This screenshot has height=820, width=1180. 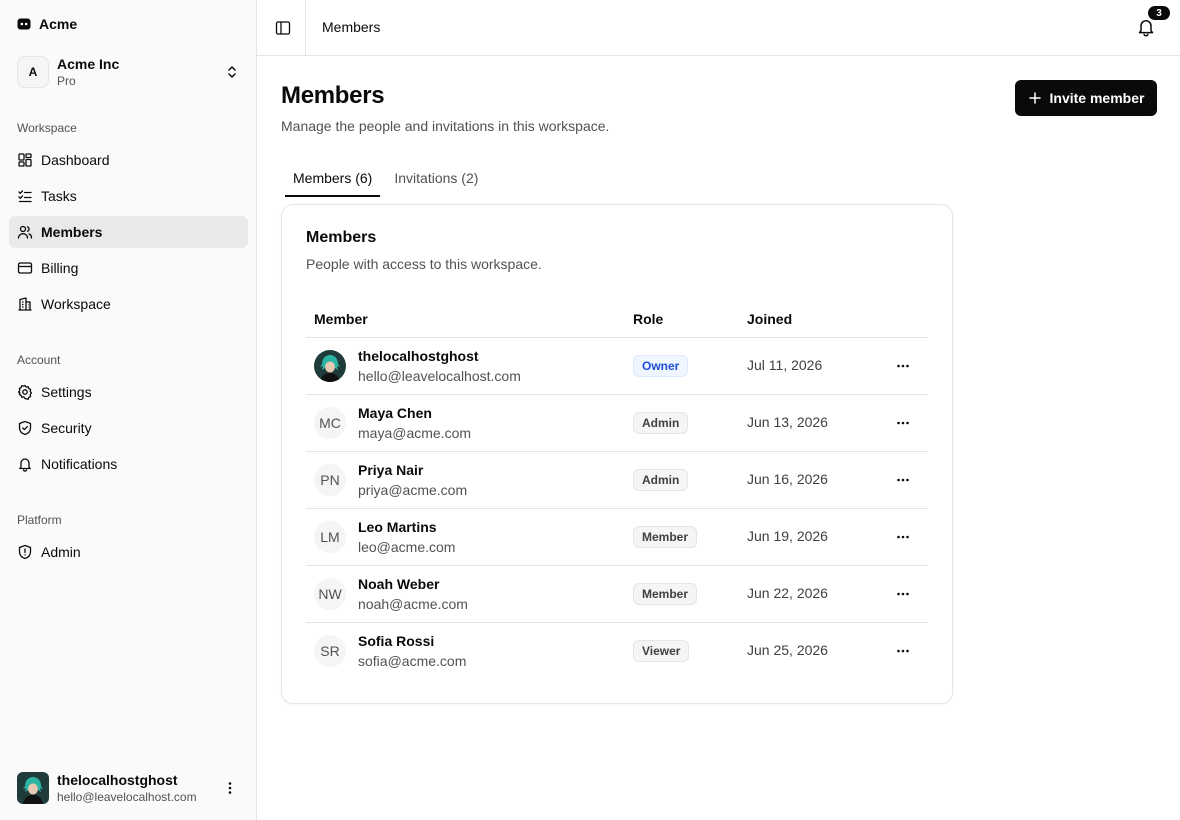 I want to click on brand: Acme, so click(x=47, y=24).